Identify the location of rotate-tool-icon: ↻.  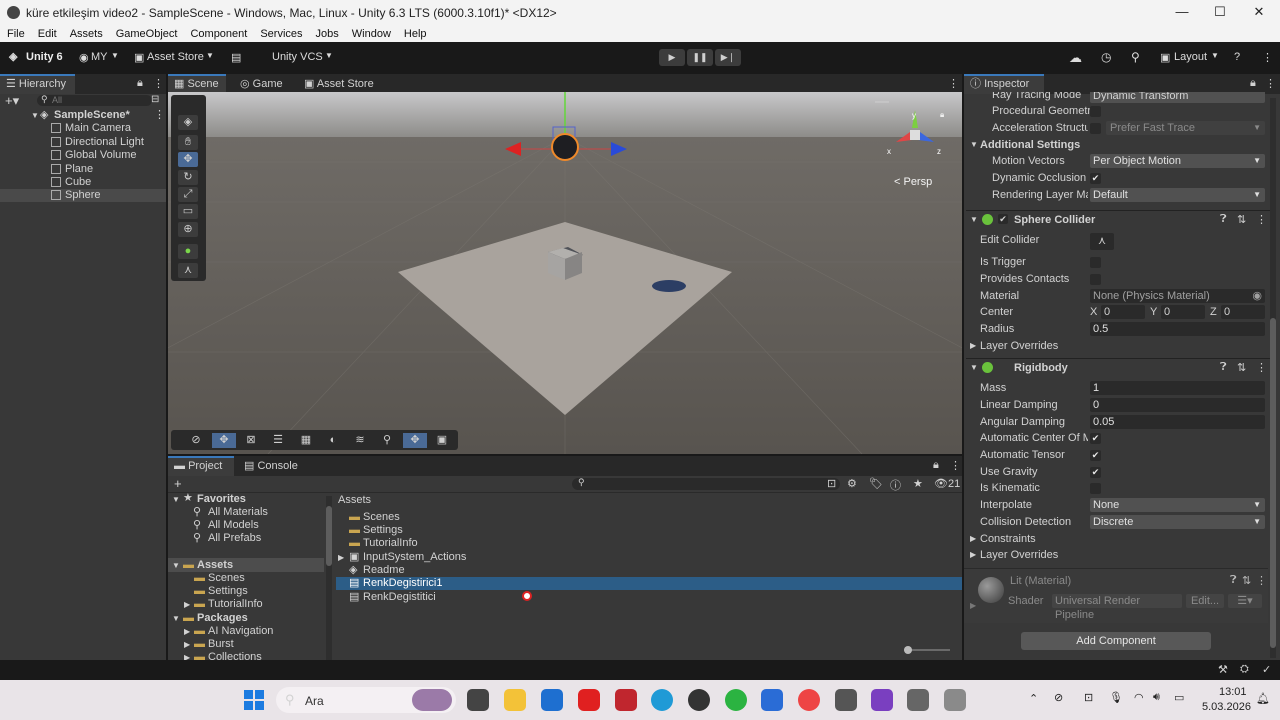
(188, 177).